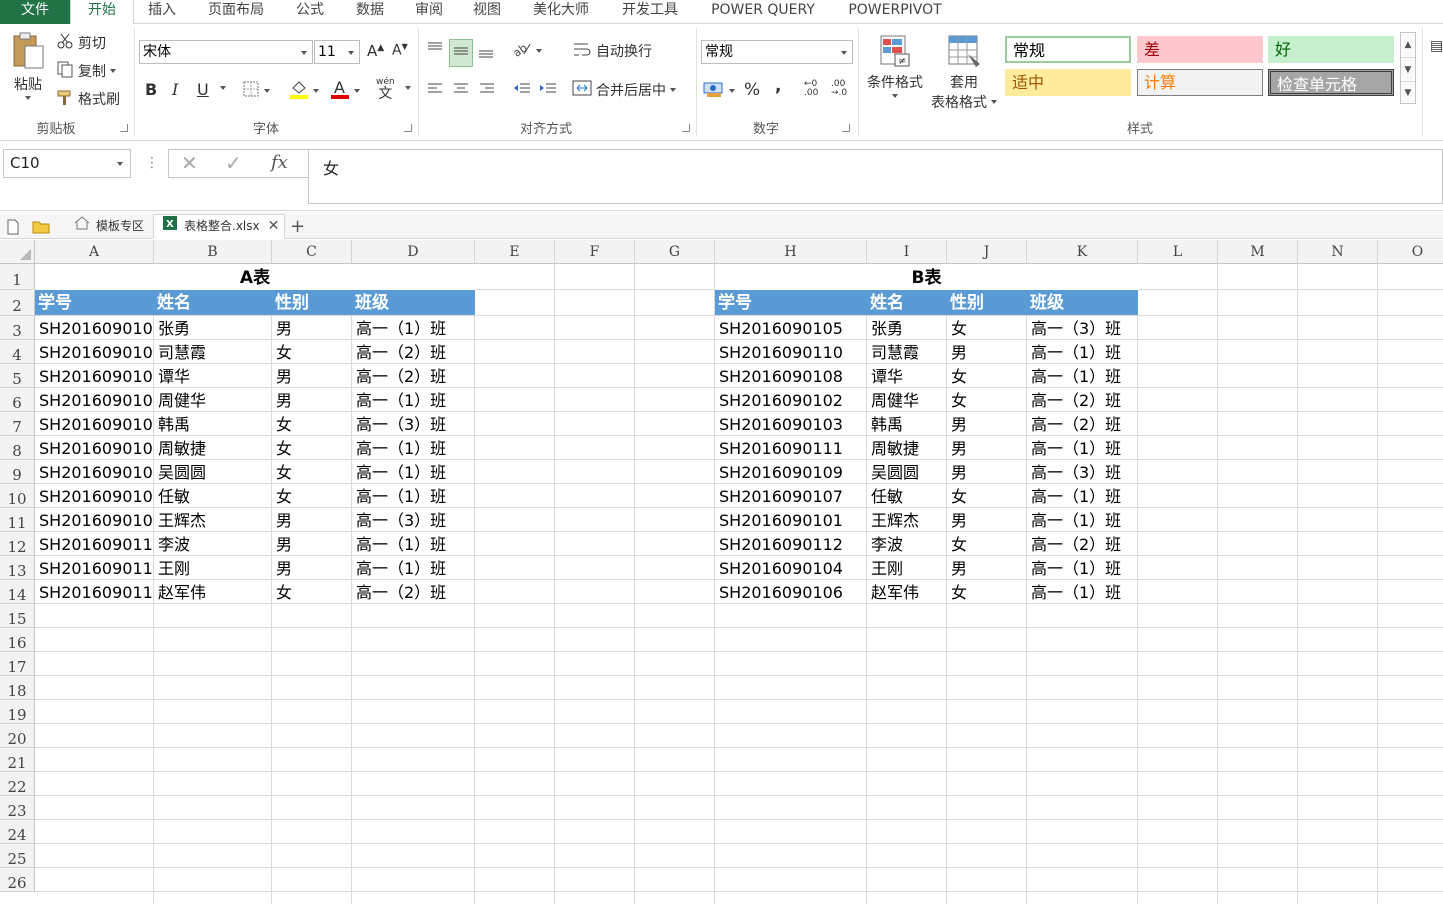 This screenshot has height=904, width=1443. I want to click on row-header-25: 25, so click(17, 856).